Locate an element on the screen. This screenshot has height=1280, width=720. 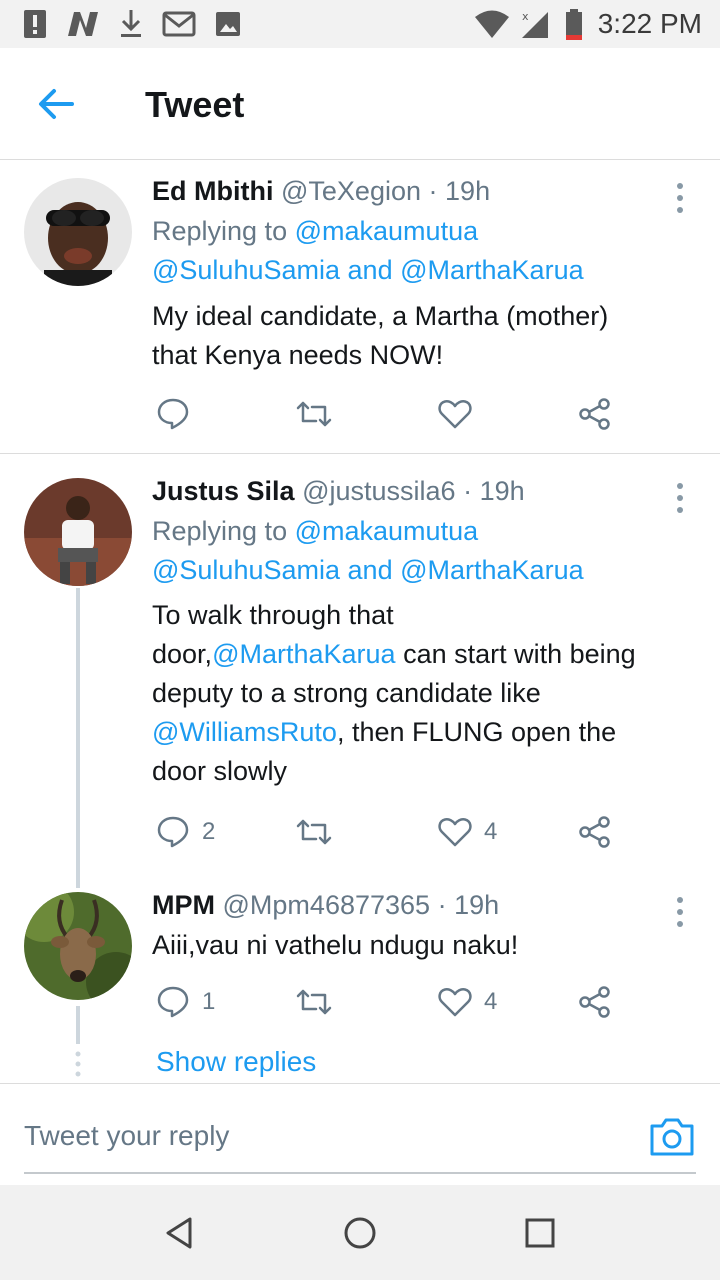
tweet-header: Justus Sila @justussila6 · 19h is located at coordinates (338, 491).